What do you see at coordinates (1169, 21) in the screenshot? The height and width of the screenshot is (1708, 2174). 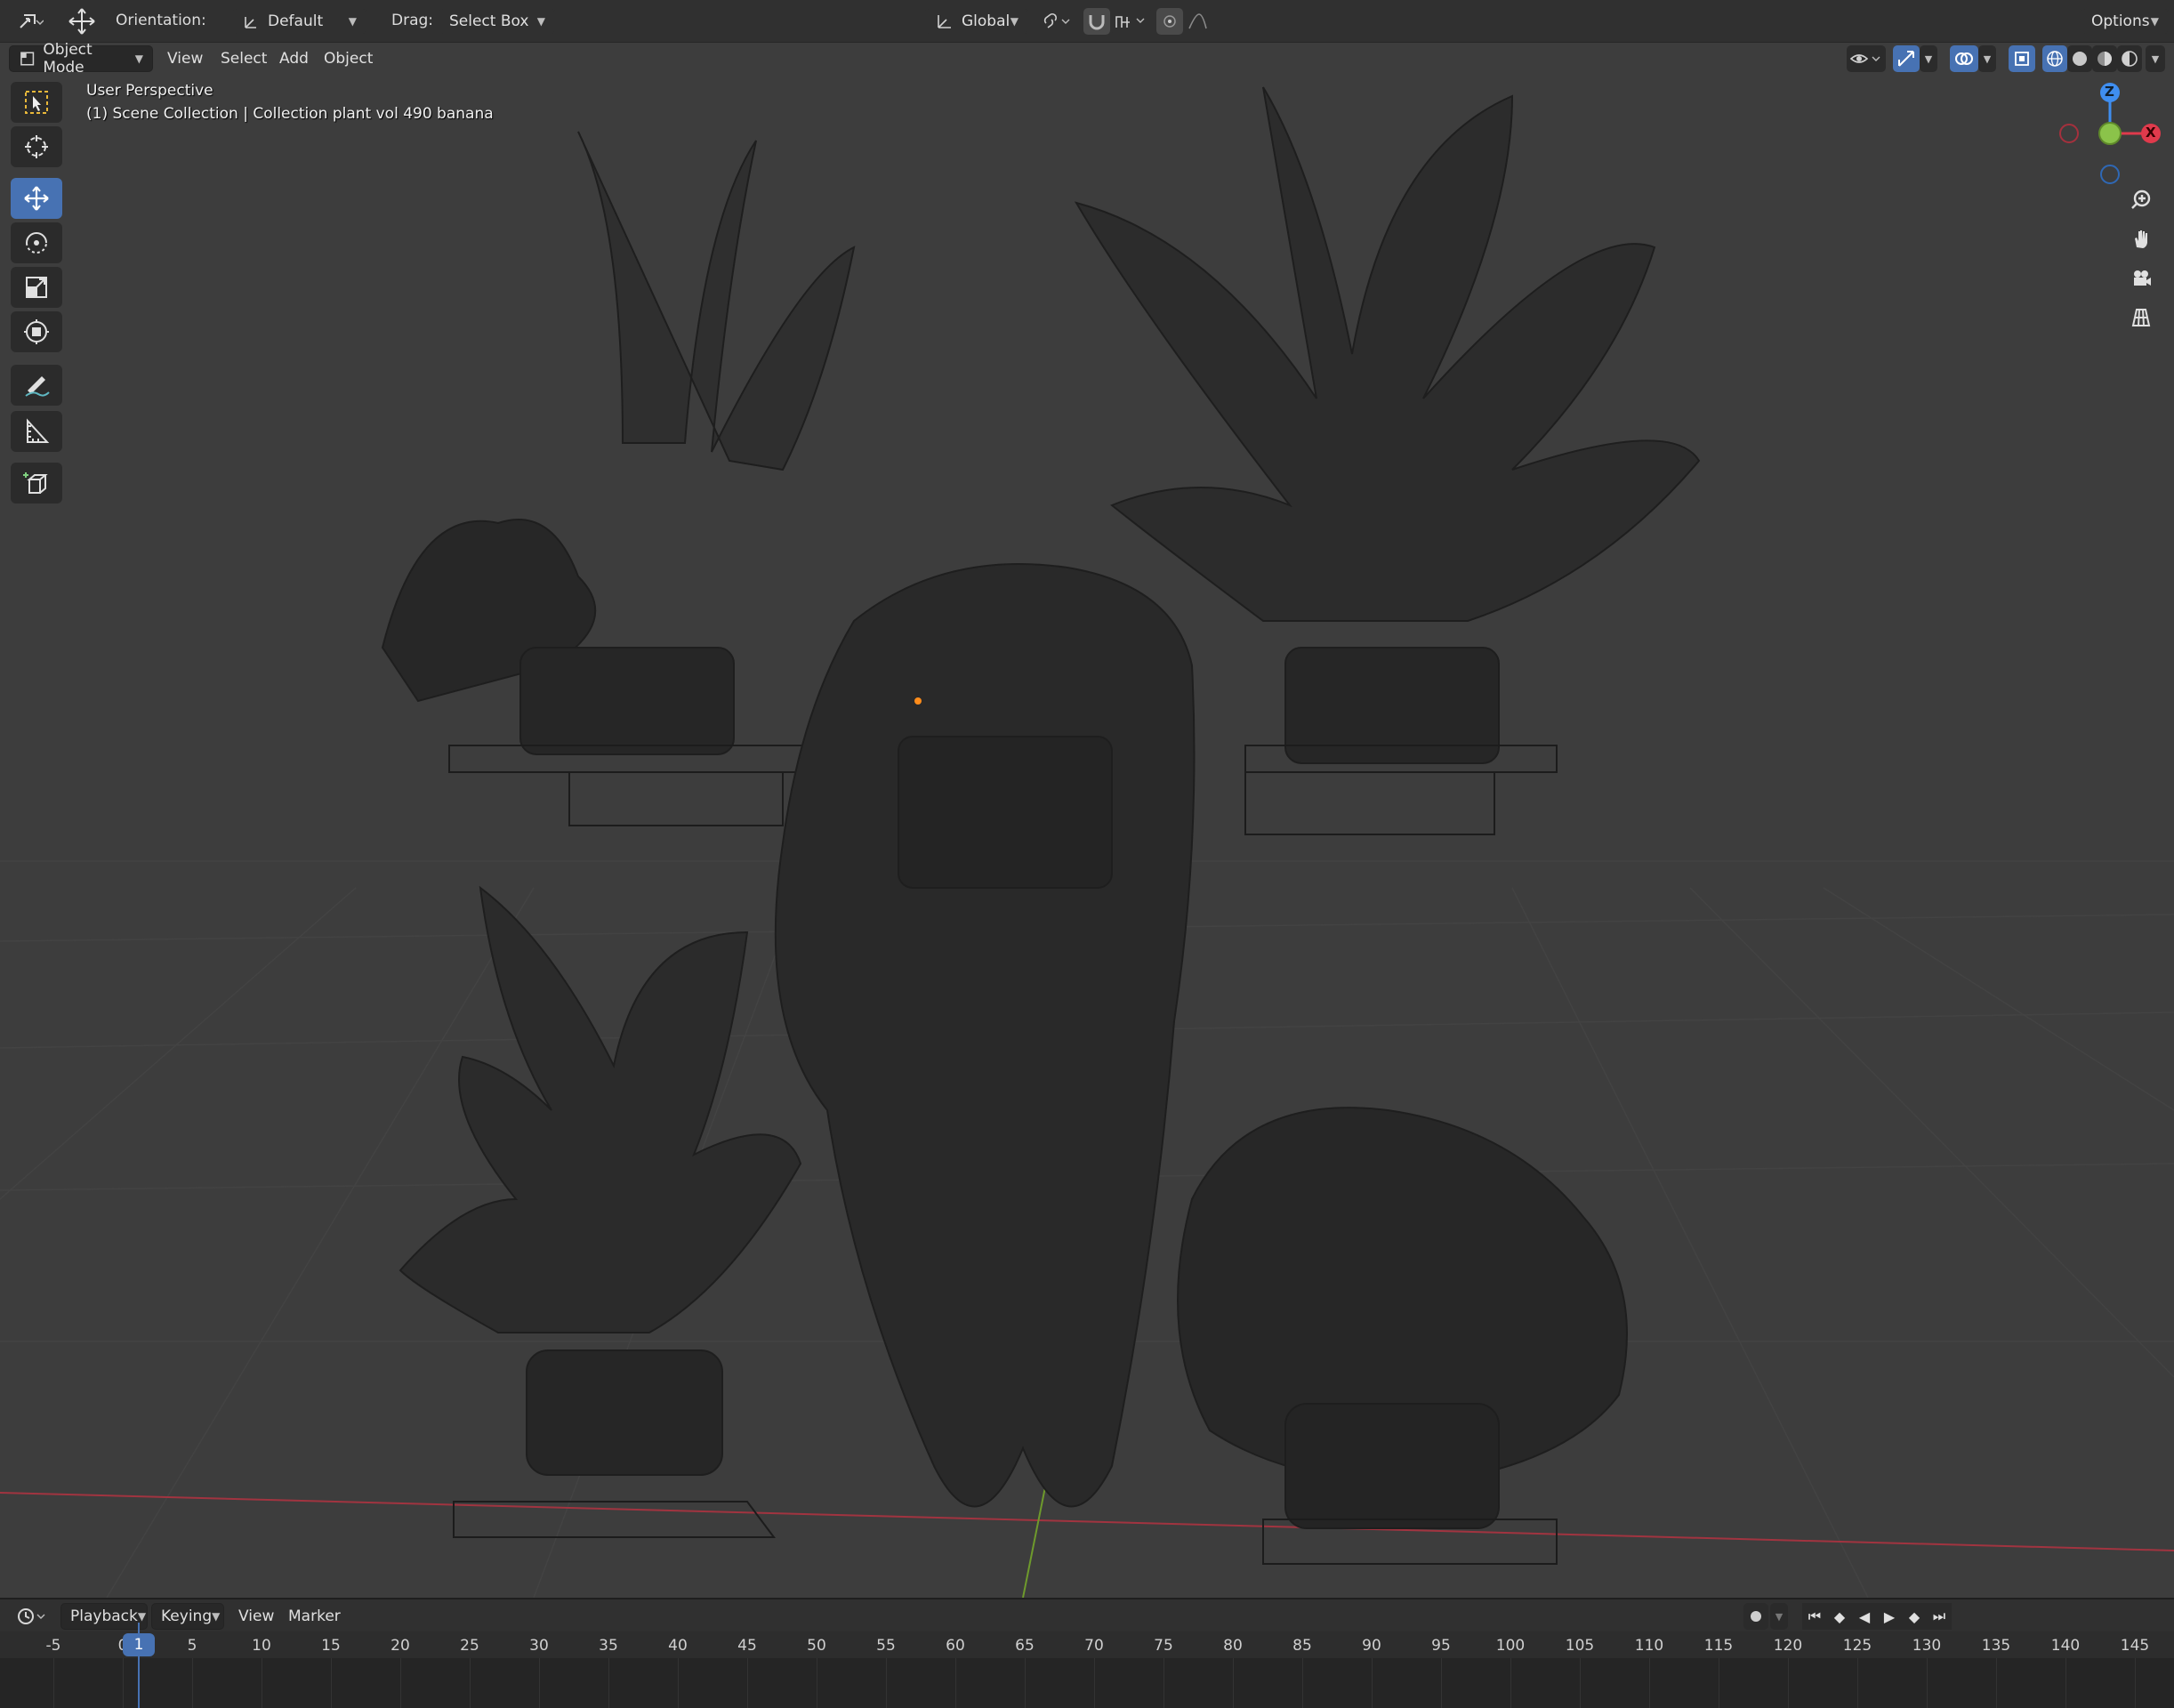 I see `proportional-editing-button` at bounding box center [1169, 21].